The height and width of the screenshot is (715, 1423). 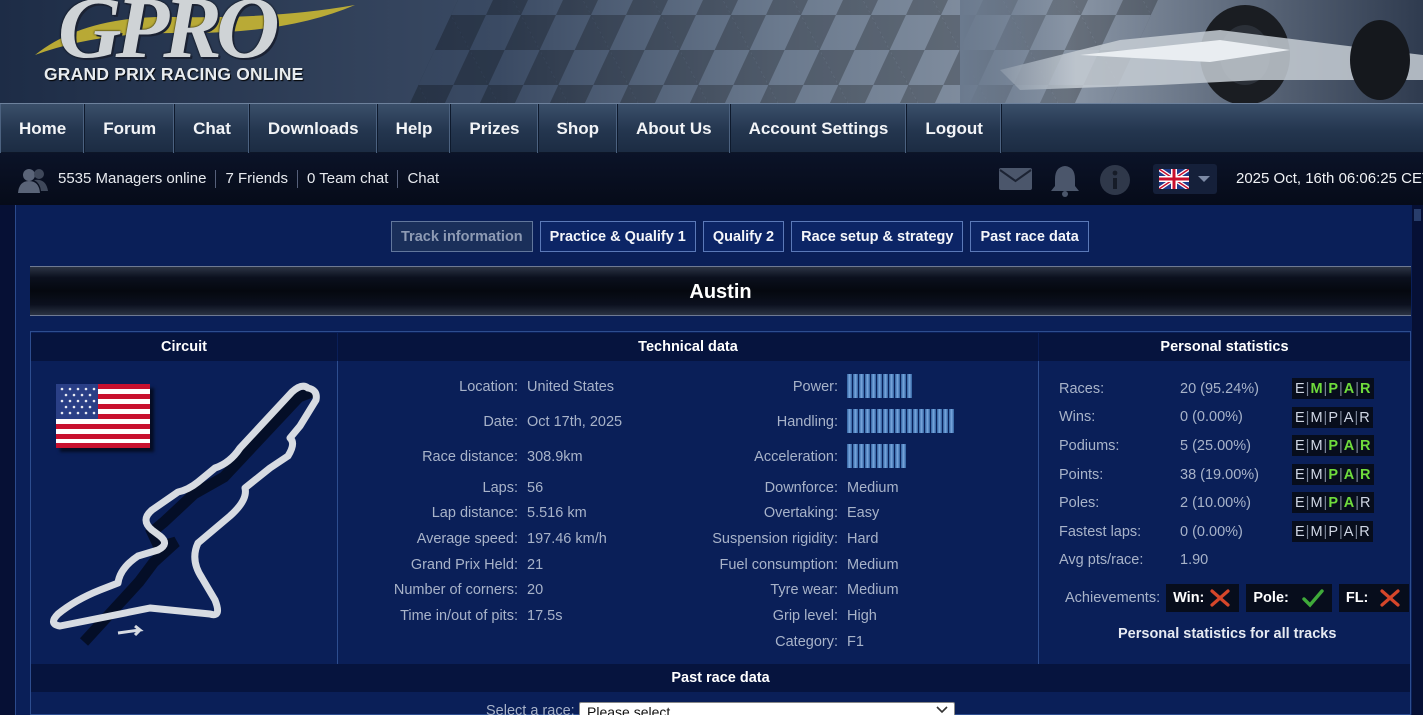 What do you see at coordinates (1333, 388) in the screenshot?
I see `empar-races: E | M | P | A | R` at bounding box center [1333, 388].